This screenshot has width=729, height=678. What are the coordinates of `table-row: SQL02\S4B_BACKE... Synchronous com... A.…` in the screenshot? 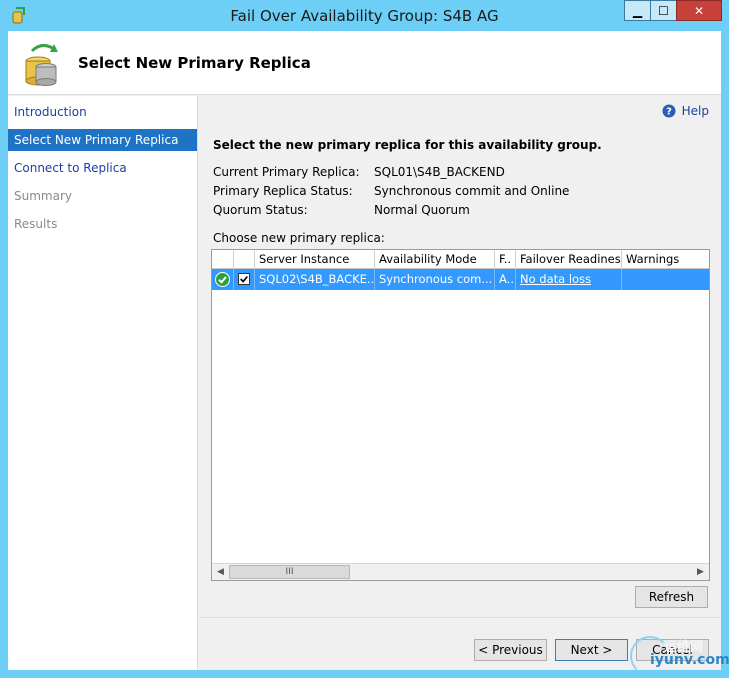 It's located at (460, 279).